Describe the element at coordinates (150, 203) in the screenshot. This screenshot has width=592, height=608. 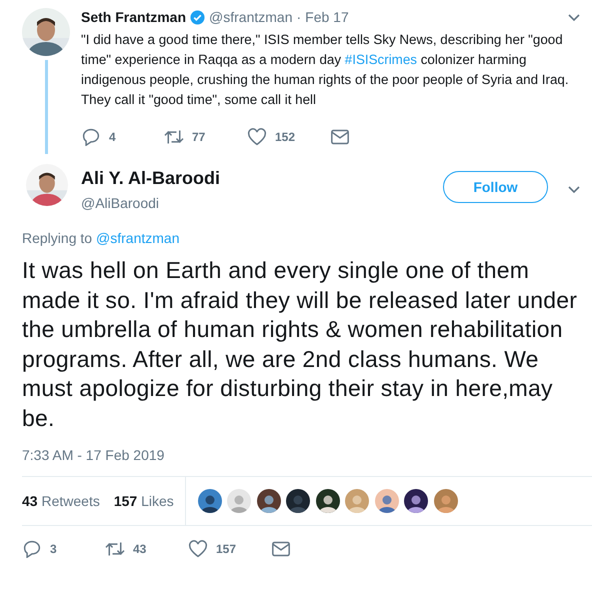
I see `author-handle: @AliBaroodi` at that location.